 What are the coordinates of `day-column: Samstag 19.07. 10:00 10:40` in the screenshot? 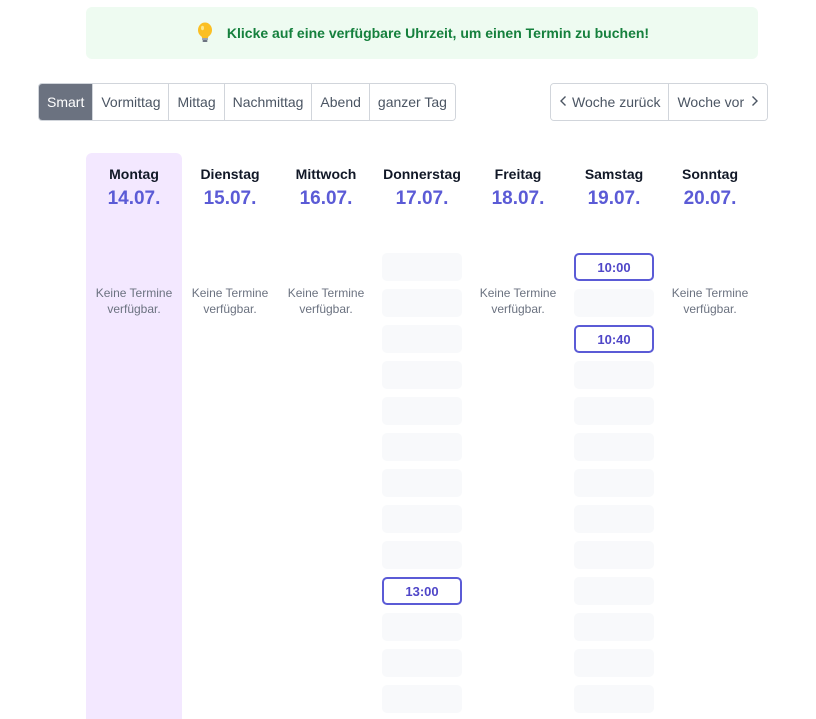 It's located at (614, 436).